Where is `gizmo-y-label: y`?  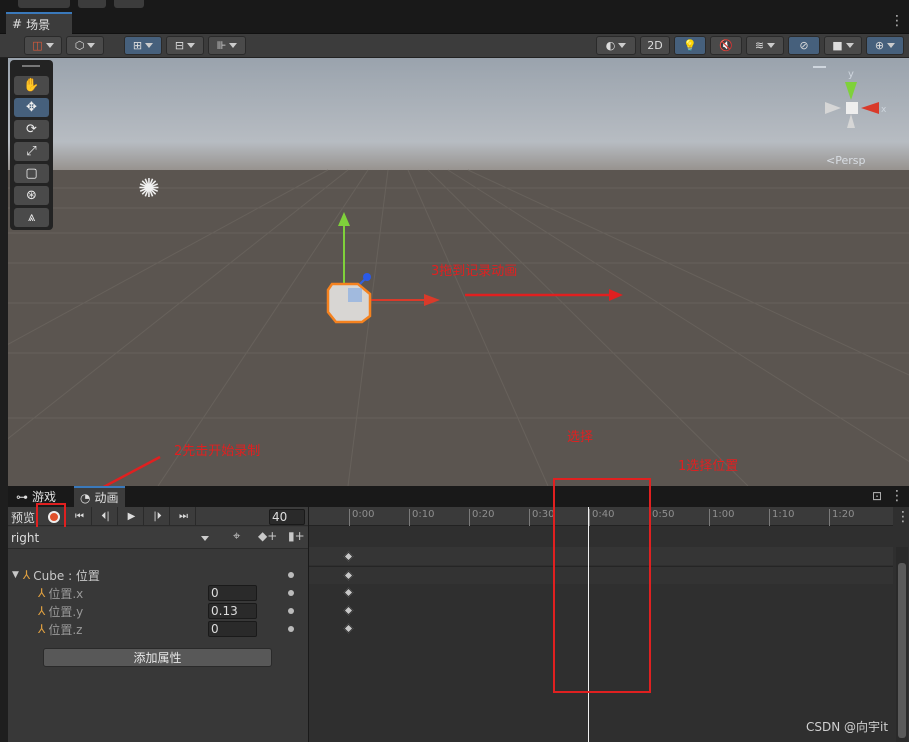 gizmo-y-label: y is located at coordinates (851, 74).